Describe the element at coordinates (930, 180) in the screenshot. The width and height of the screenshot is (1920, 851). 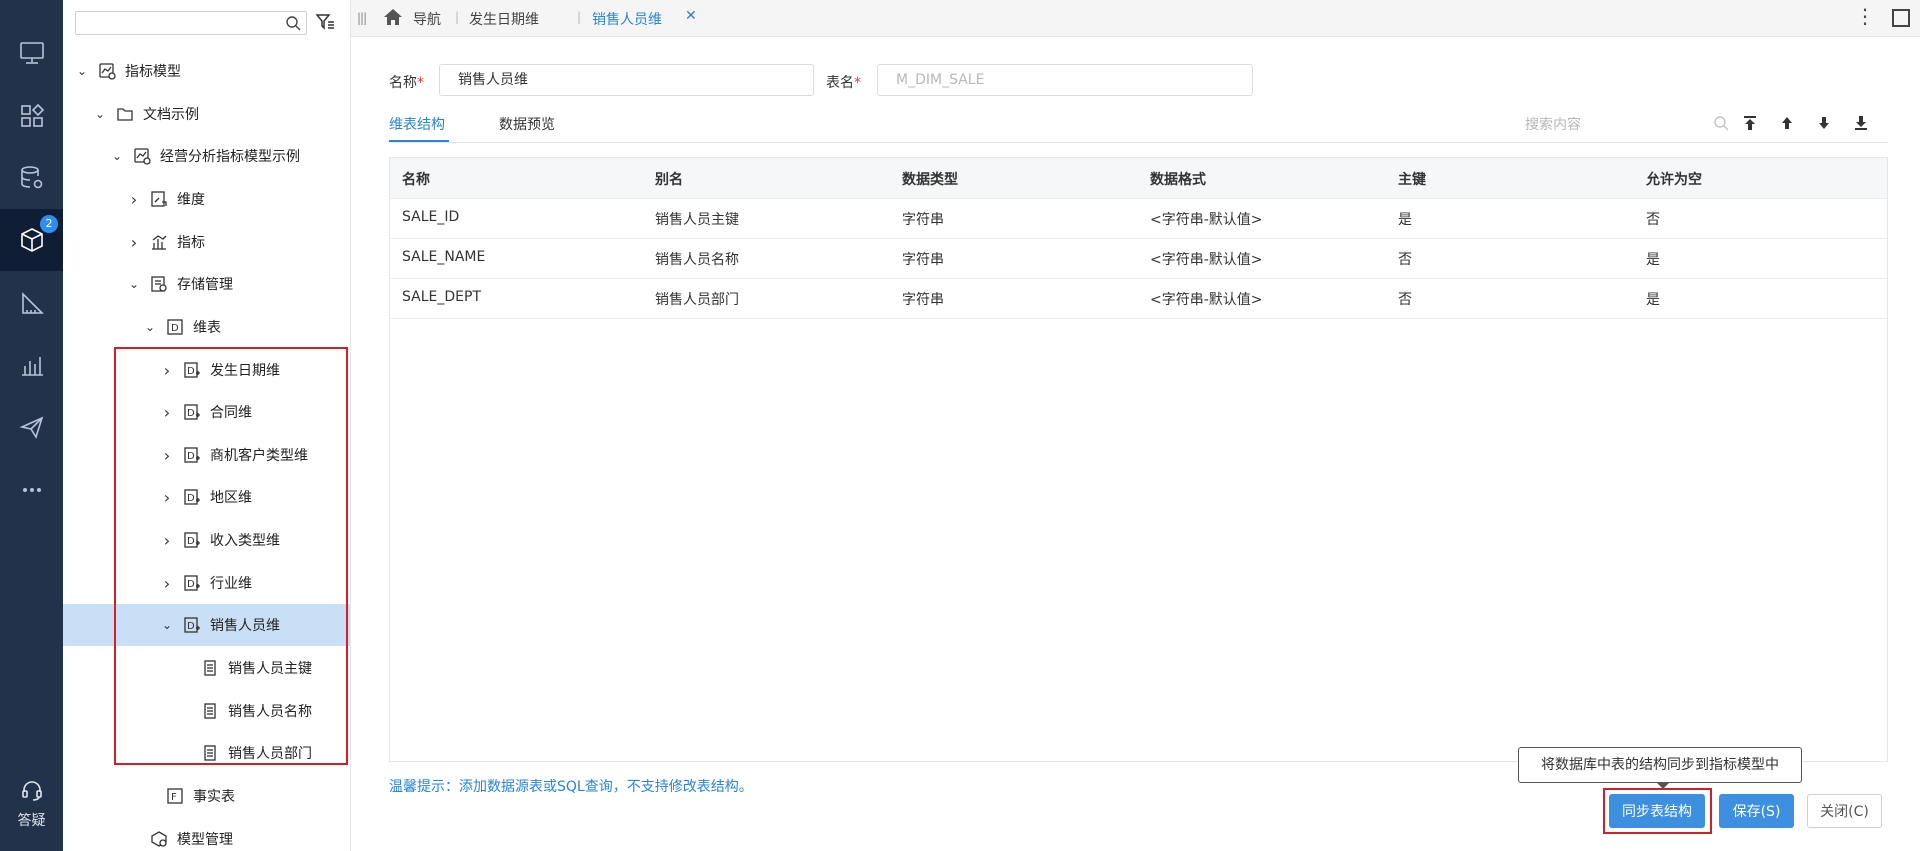
I see `column-header: 数据类型` at that location.